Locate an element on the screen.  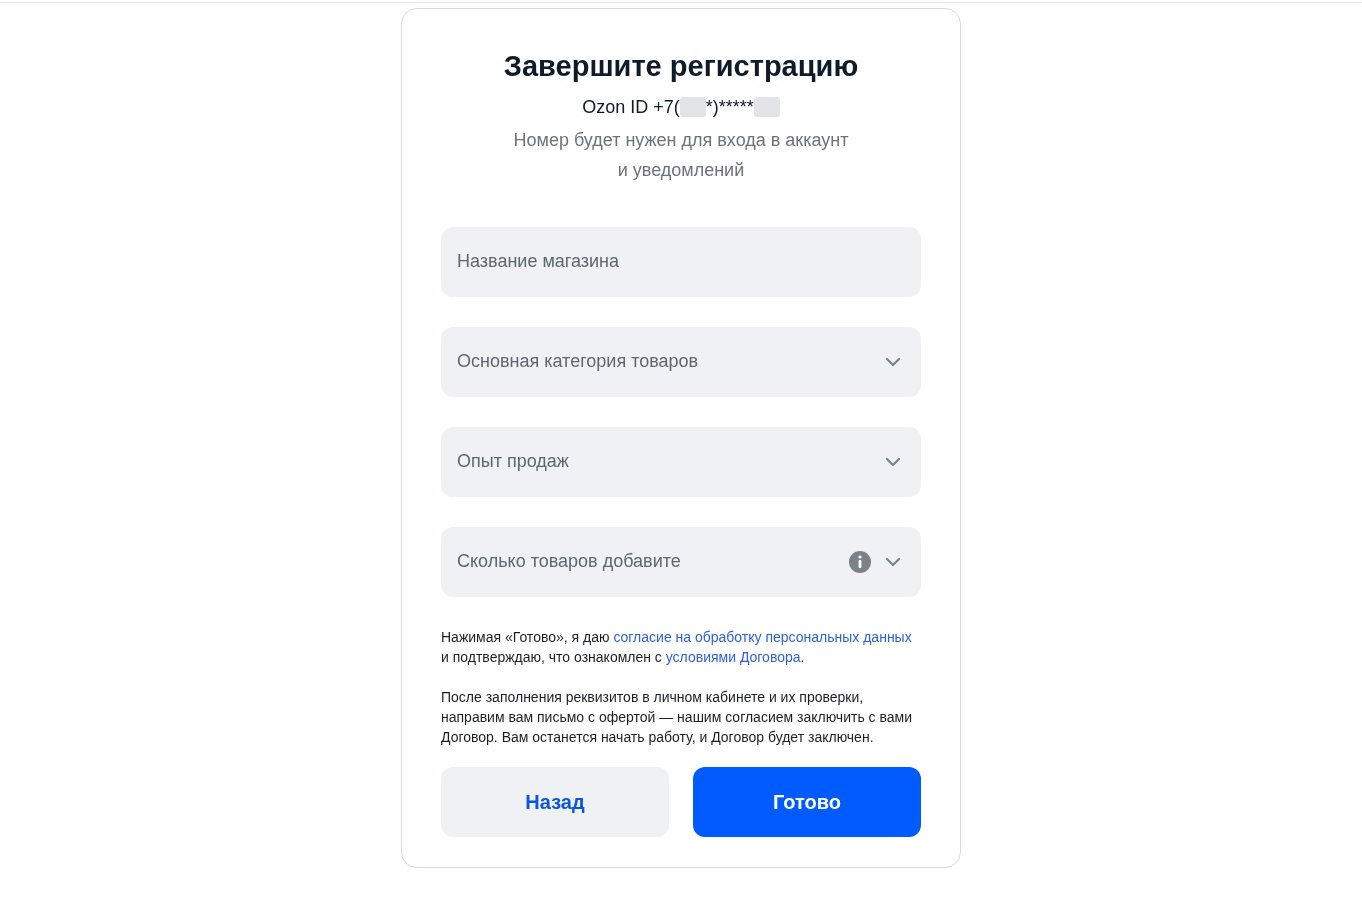
dropdown-field: Сколько товаров добавите is located at coordinates (681, 561).